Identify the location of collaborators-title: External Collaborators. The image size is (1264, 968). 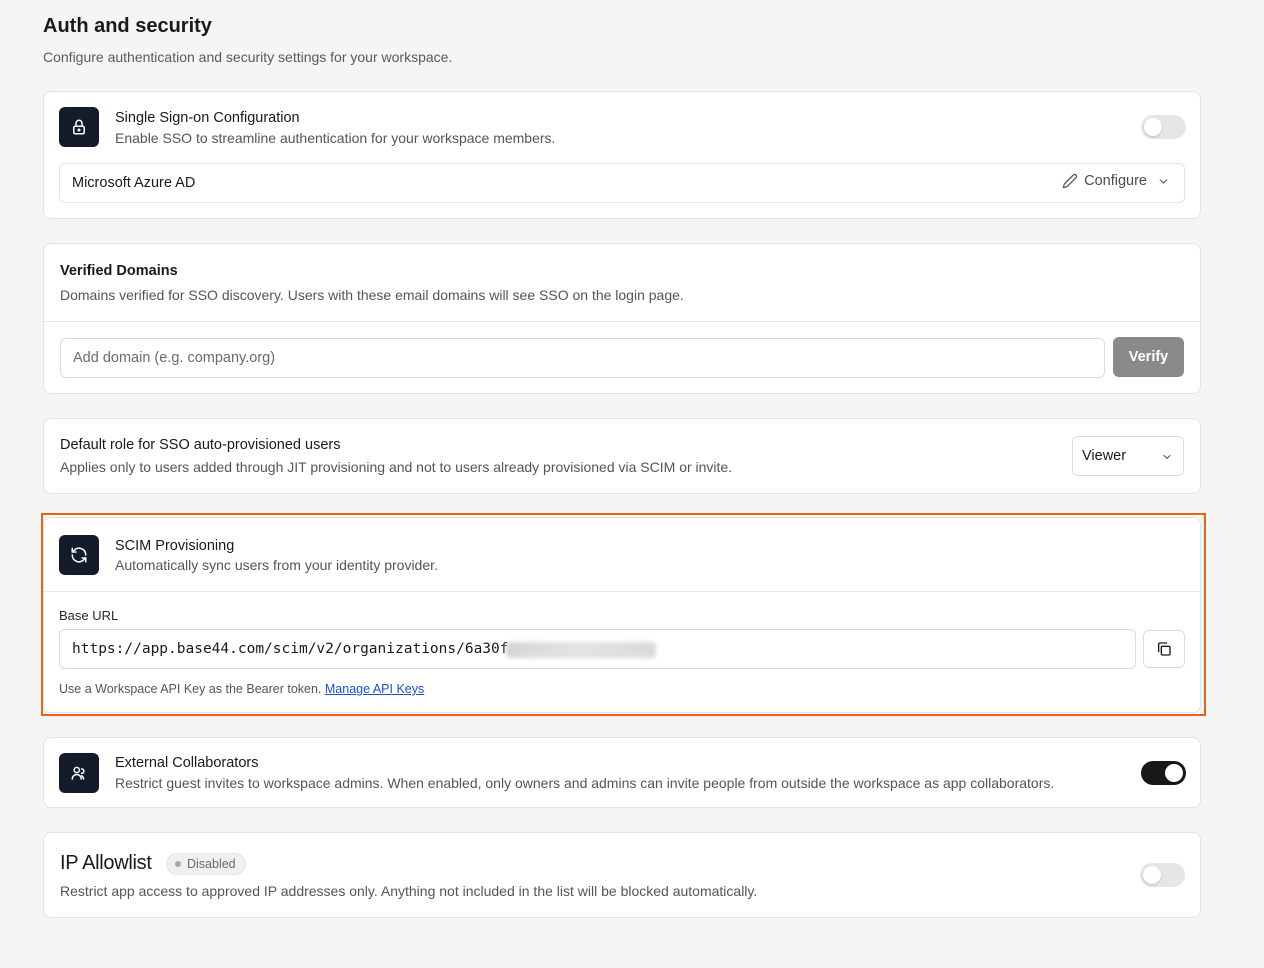
(187, 763).